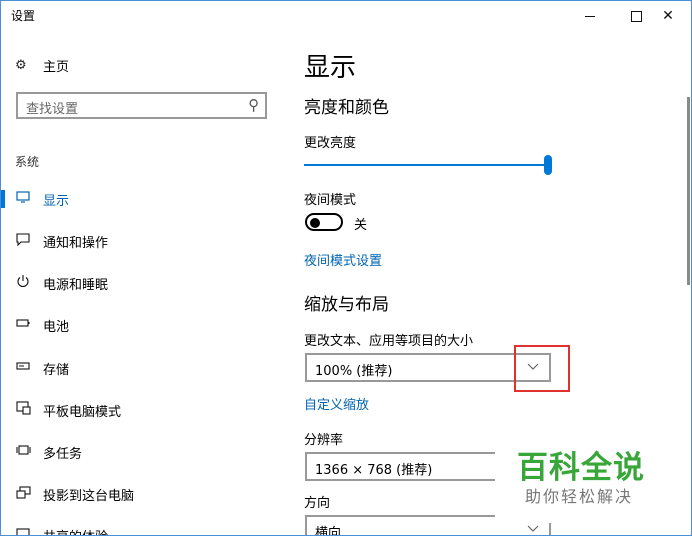  Describe the element at coordinates (542, 368) in the screenshot. I see `annotation-highlight-box` at that location.